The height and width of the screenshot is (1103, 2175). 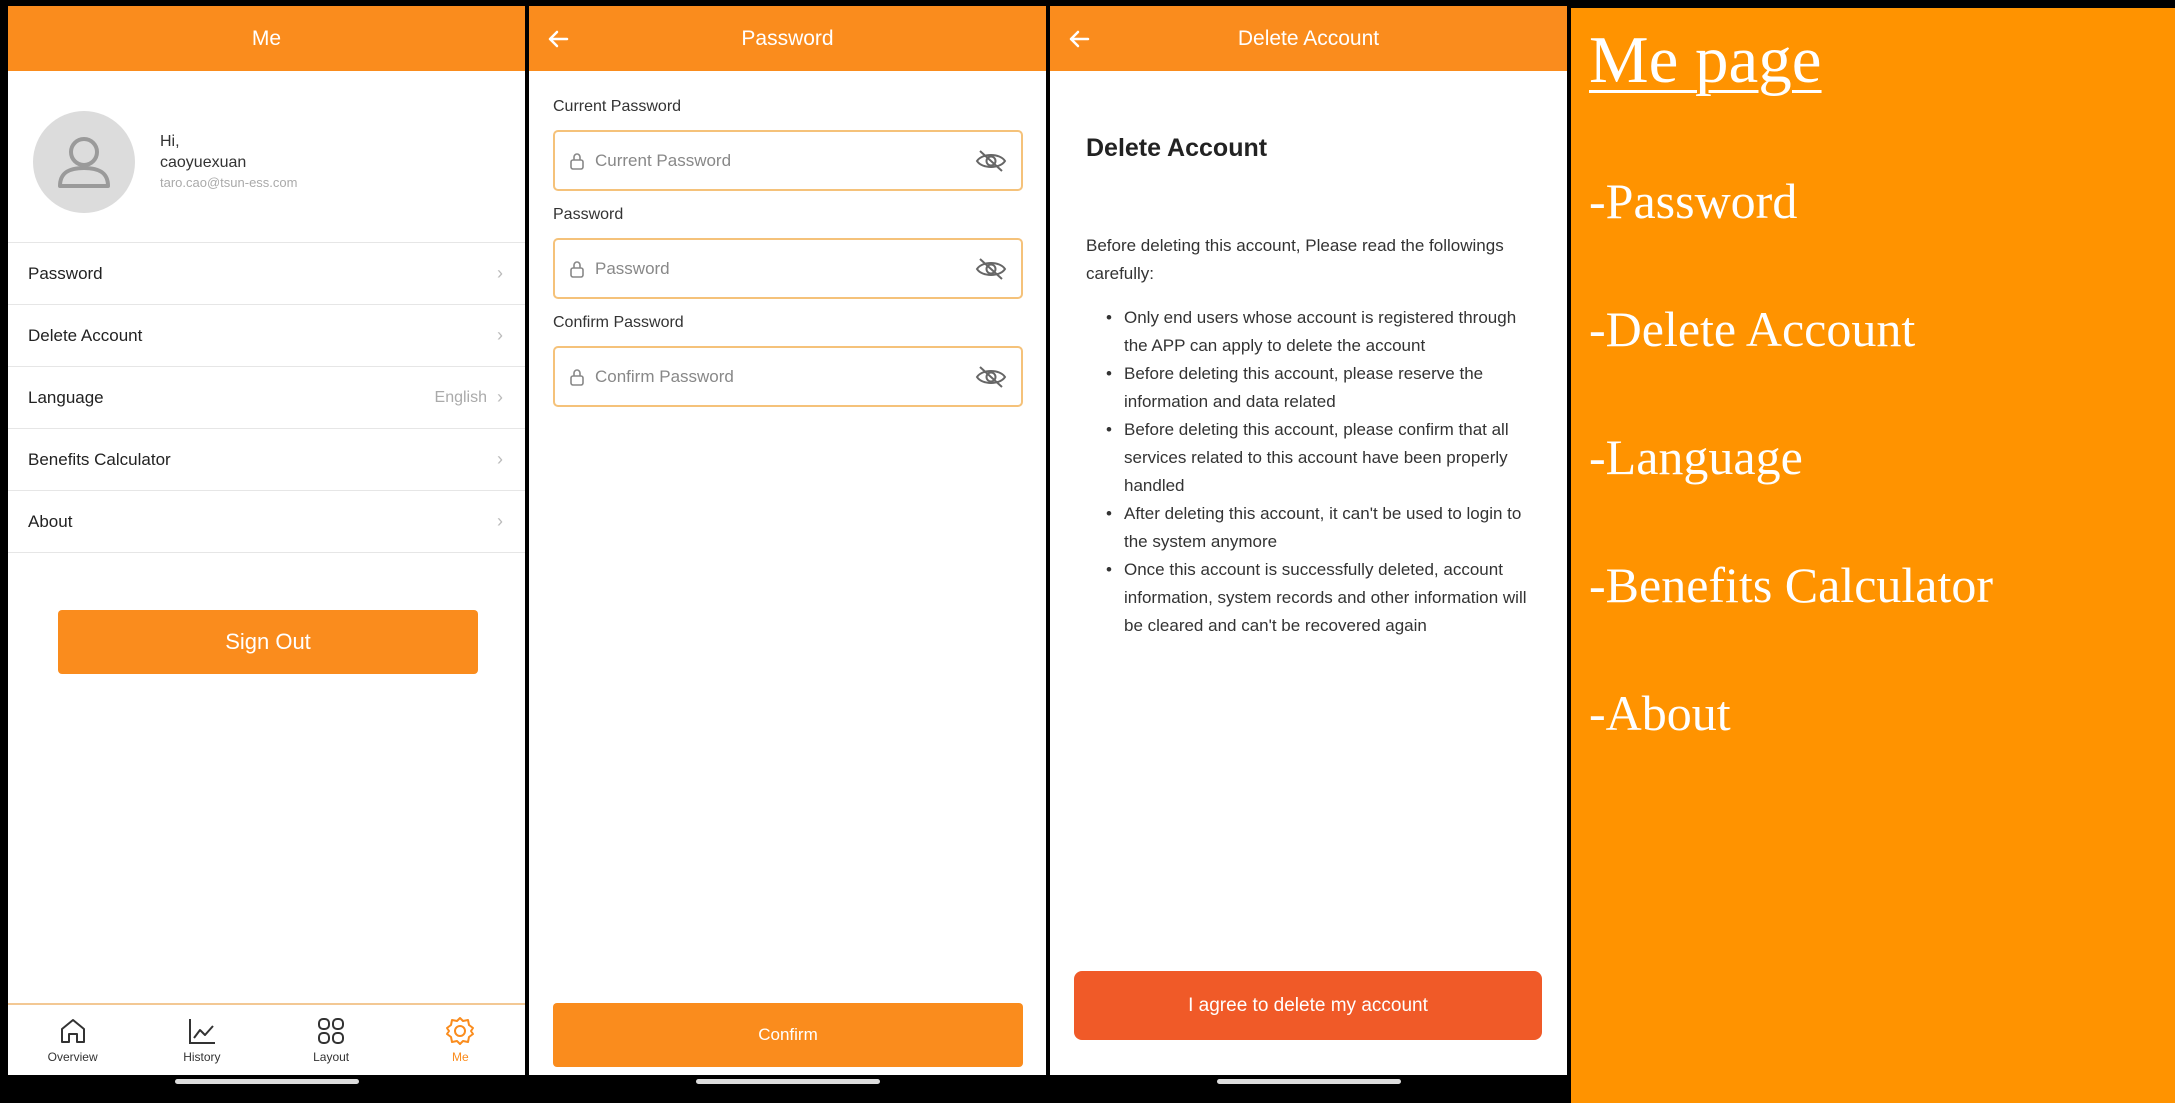 What do you see at coordinates (788, 160) in the screenshot?
I see `current-password-field: Current Password` at bounding box center [788, 160].